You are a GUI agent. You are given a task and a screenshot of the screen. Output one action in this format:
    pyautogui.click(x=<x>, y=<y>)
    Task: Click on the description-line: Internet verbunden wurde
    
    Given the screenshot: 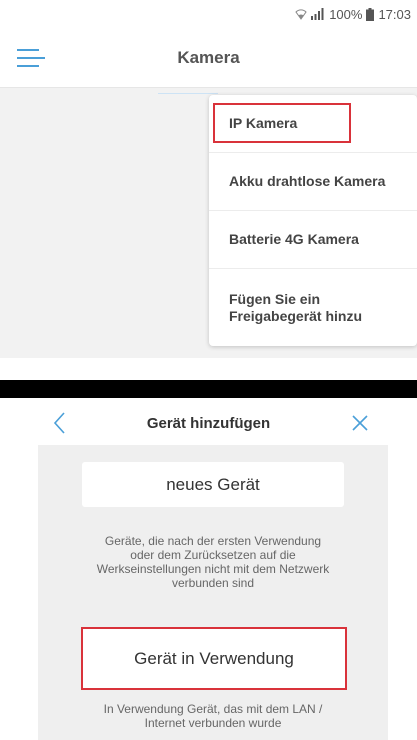 What is the action you would take?
    pyautogui.click(x=213, y=723)
    